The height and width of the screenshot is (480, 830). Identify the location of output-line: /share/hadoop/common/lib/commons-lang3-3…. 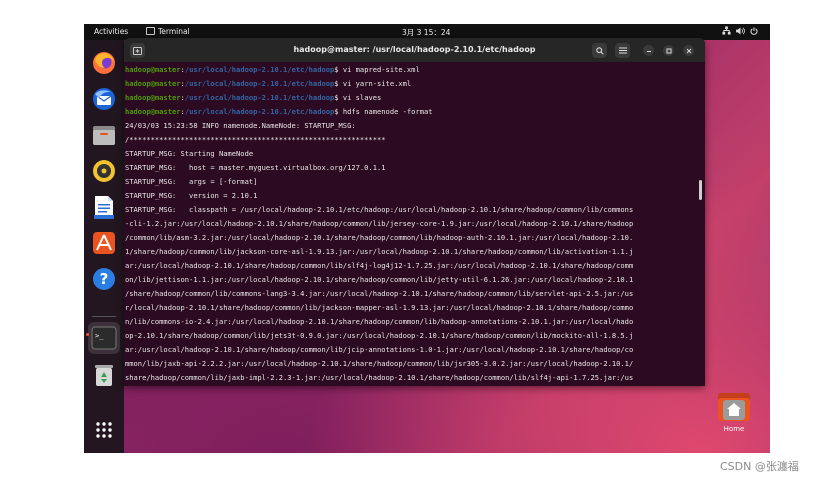
(379, 293).